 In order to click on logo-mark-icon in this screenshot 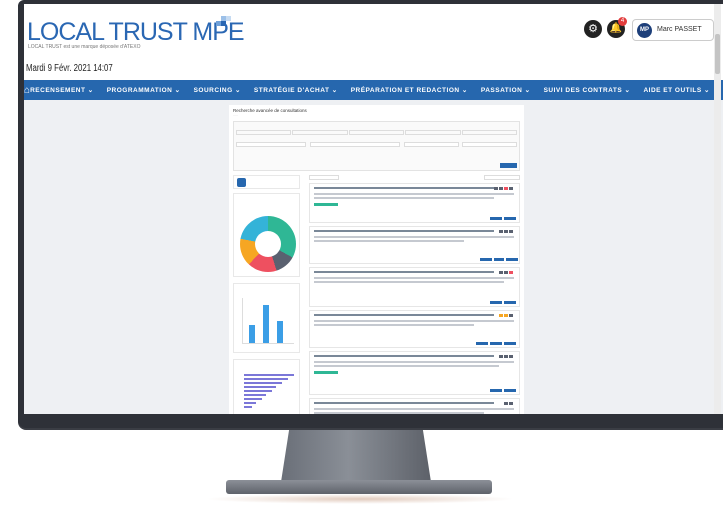, I will do `click(223, 23)`.